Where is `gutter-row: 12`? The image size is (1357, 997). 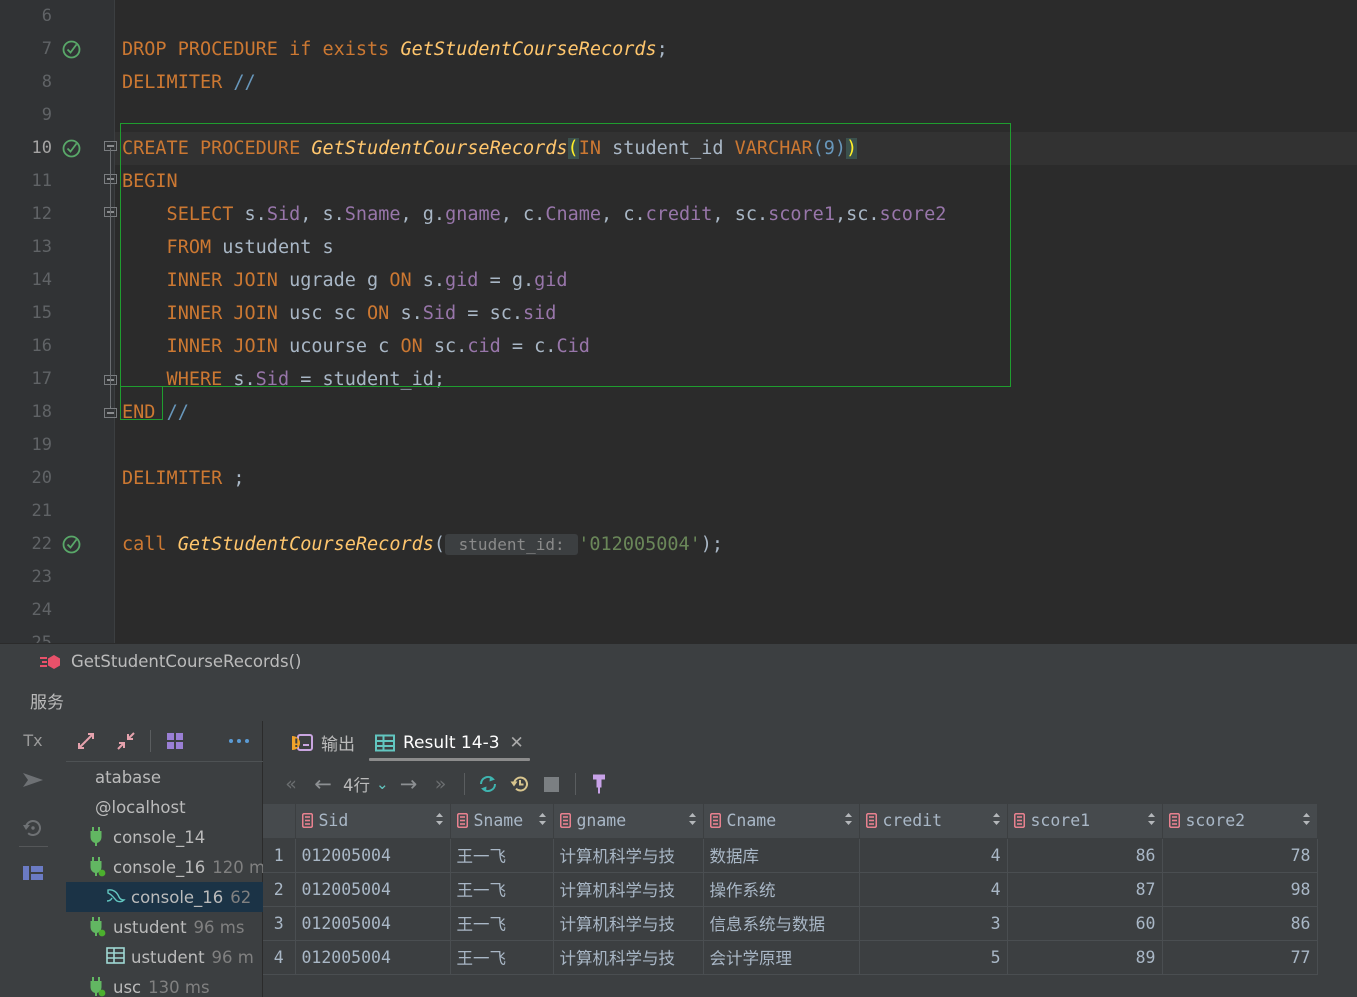 gutter-row: 12 is located at coordinates (58, 214).